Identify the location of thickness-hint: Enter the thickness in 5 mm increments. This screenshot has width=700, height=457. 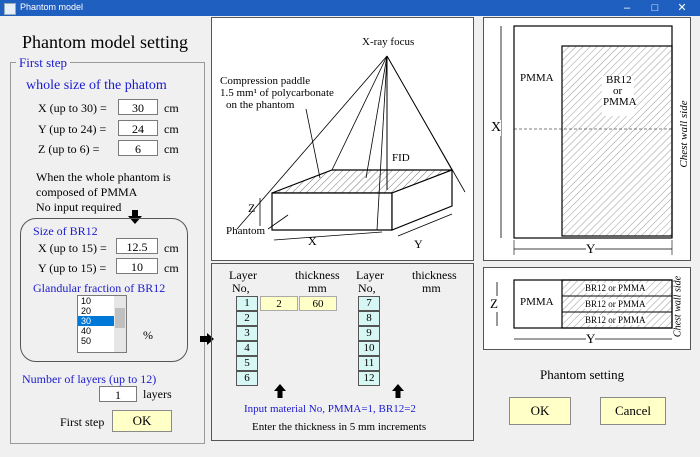
(339, 427).